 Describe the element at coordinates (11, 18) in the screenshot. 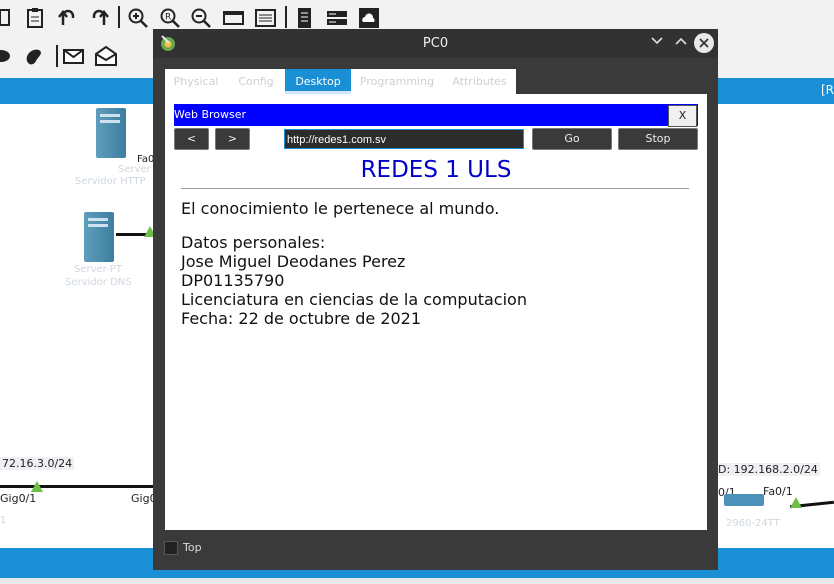

I see `copy-icon` at that location.